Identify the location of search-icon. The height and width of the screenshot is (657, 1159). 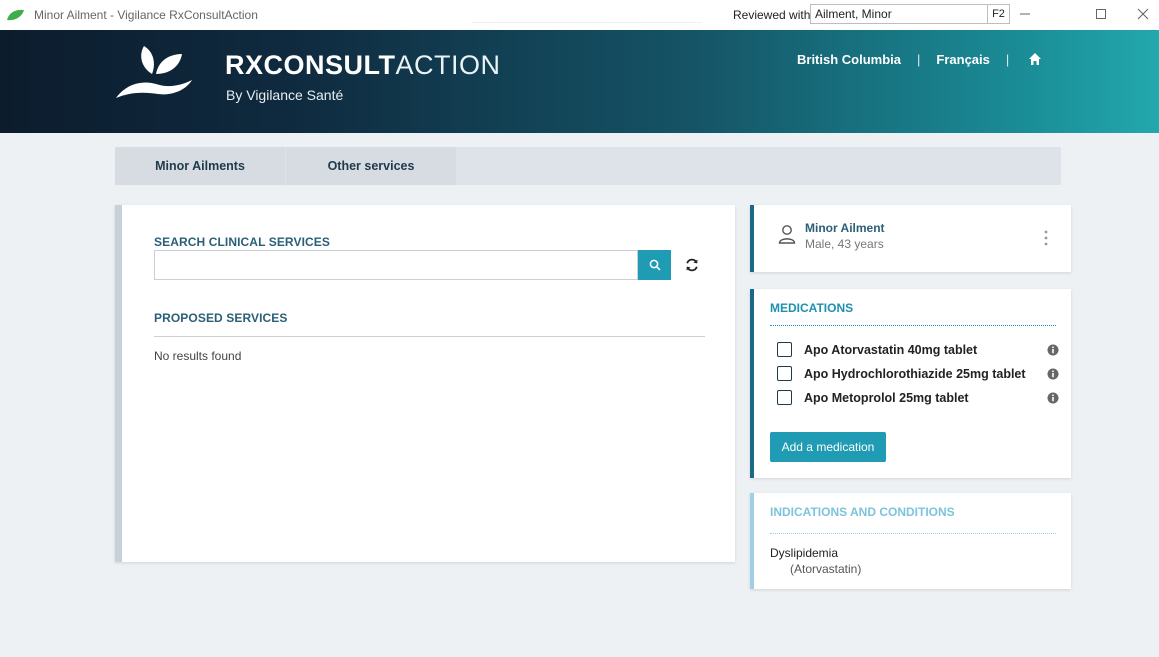
(655, 265).